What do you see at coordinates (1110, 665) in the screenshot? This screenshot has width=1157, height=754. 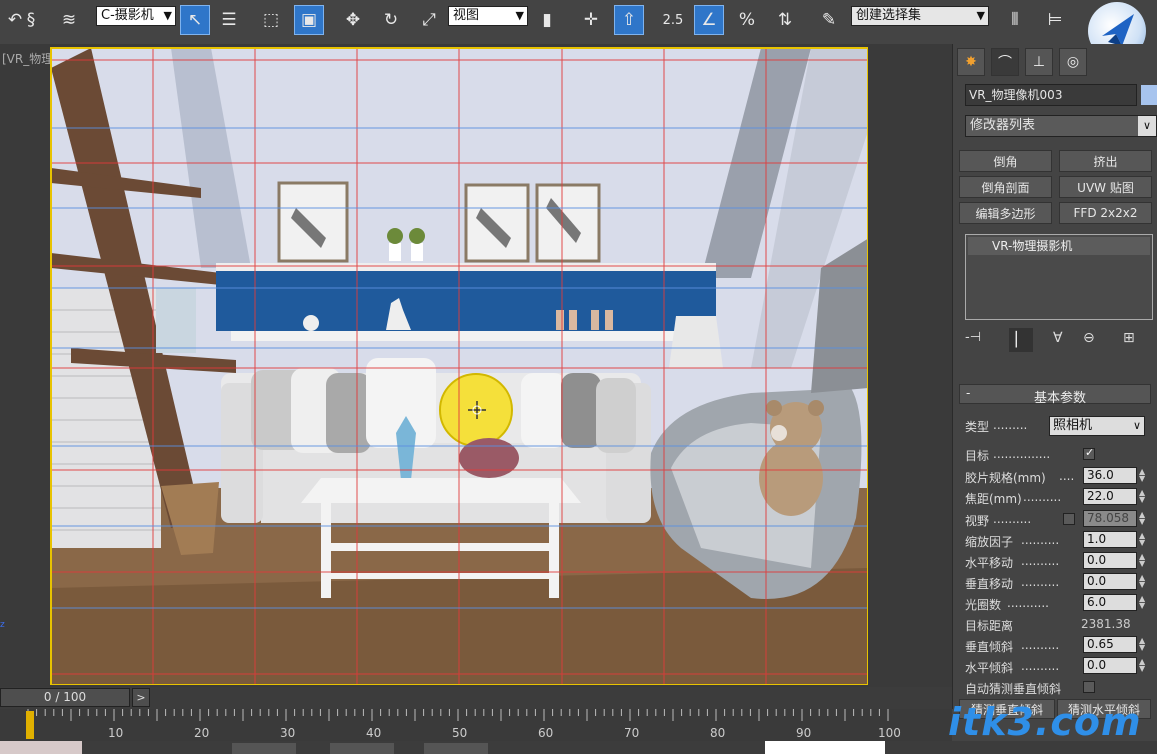 I see `horizontal-tilt-spinner: 0.0` at bounding box center [1110, 665].